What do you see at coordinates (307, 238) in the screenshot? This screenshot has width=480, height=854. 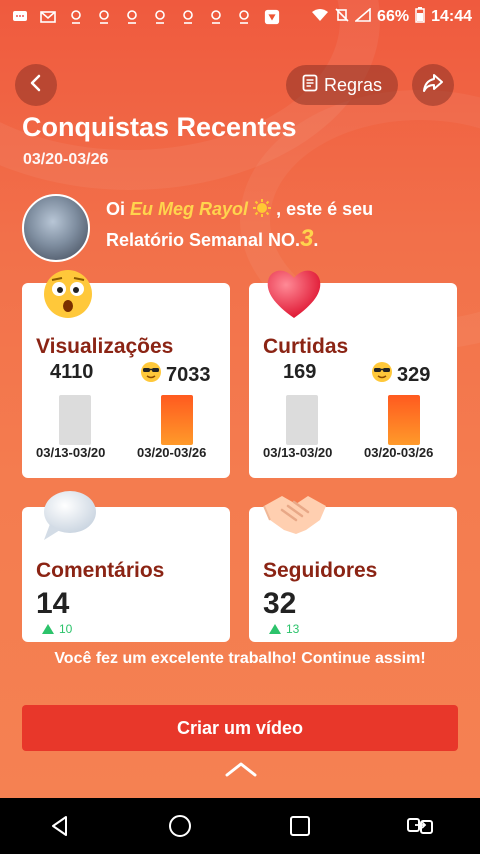 I see `report-number: 3` at bounding box center [307, 238].